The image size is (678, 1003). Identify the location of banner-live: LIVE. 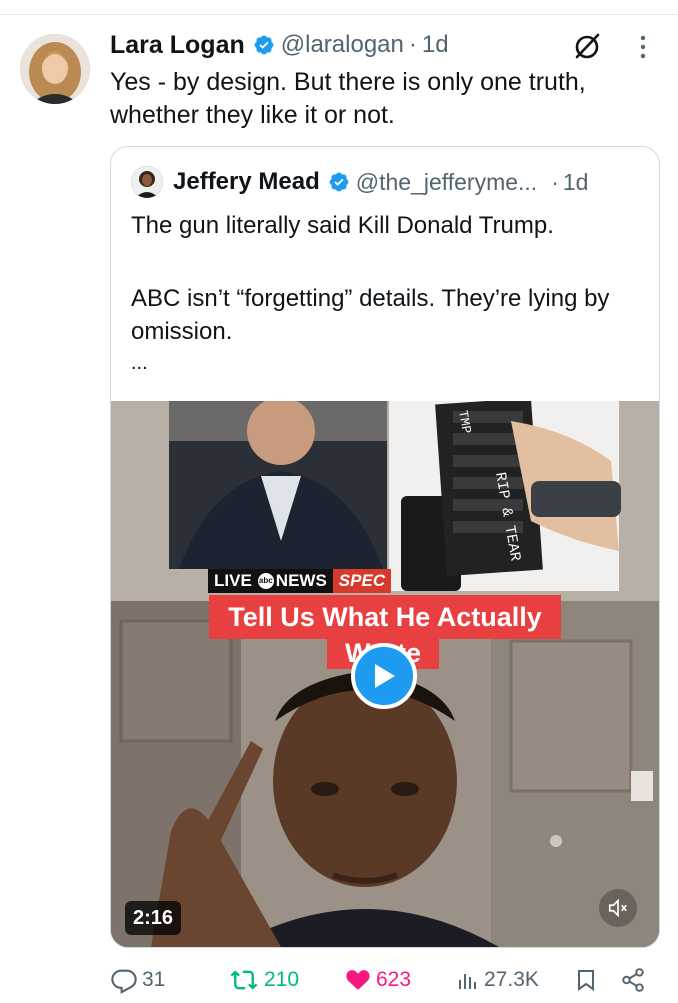
(233, 581).